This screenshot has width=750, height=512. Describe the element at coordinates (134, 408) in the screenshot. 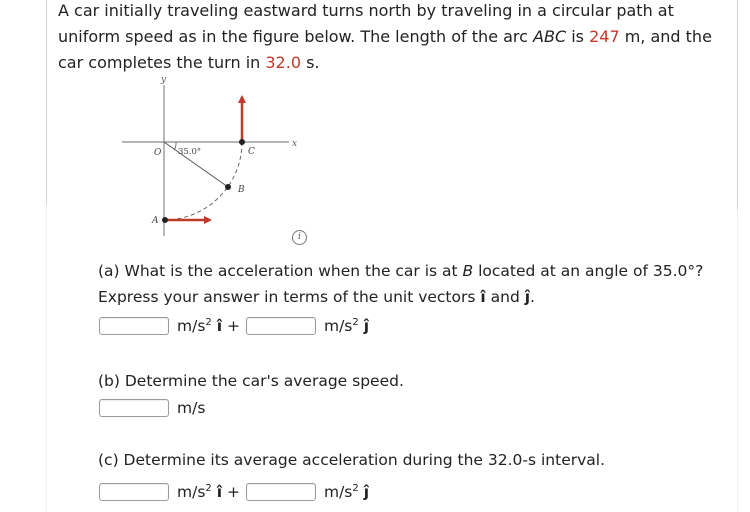

I see `part-b-speed-input` at that location.